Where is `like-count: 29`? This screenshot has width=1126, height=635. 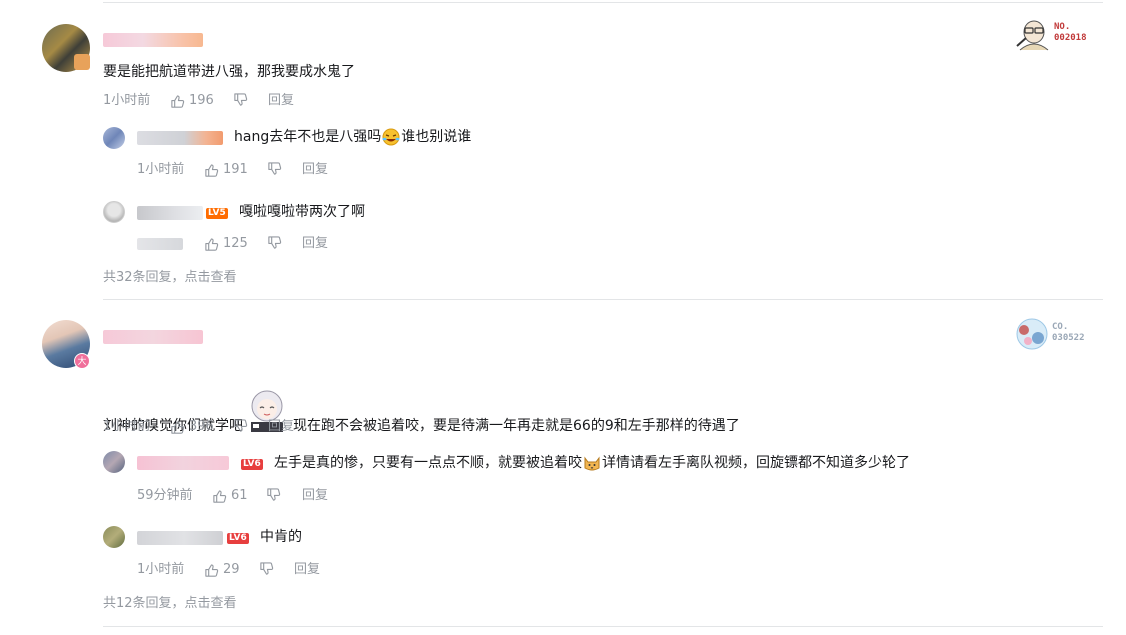
like-count: 29 is located at coordinates (231, 569).